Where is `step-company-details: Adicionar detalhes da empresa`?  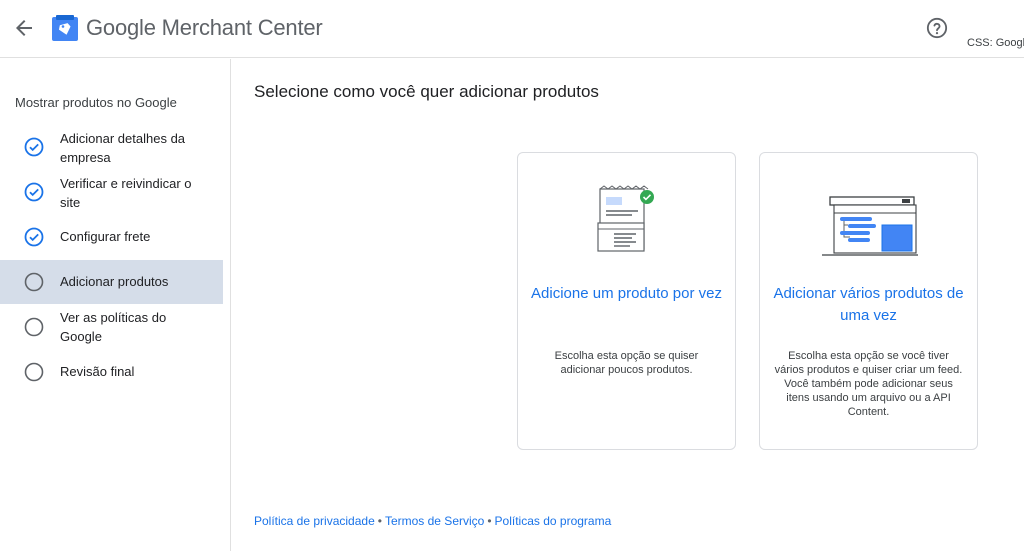 step-company-details: Adicionar detalhes da empresa is located at coordinates (111, 148).